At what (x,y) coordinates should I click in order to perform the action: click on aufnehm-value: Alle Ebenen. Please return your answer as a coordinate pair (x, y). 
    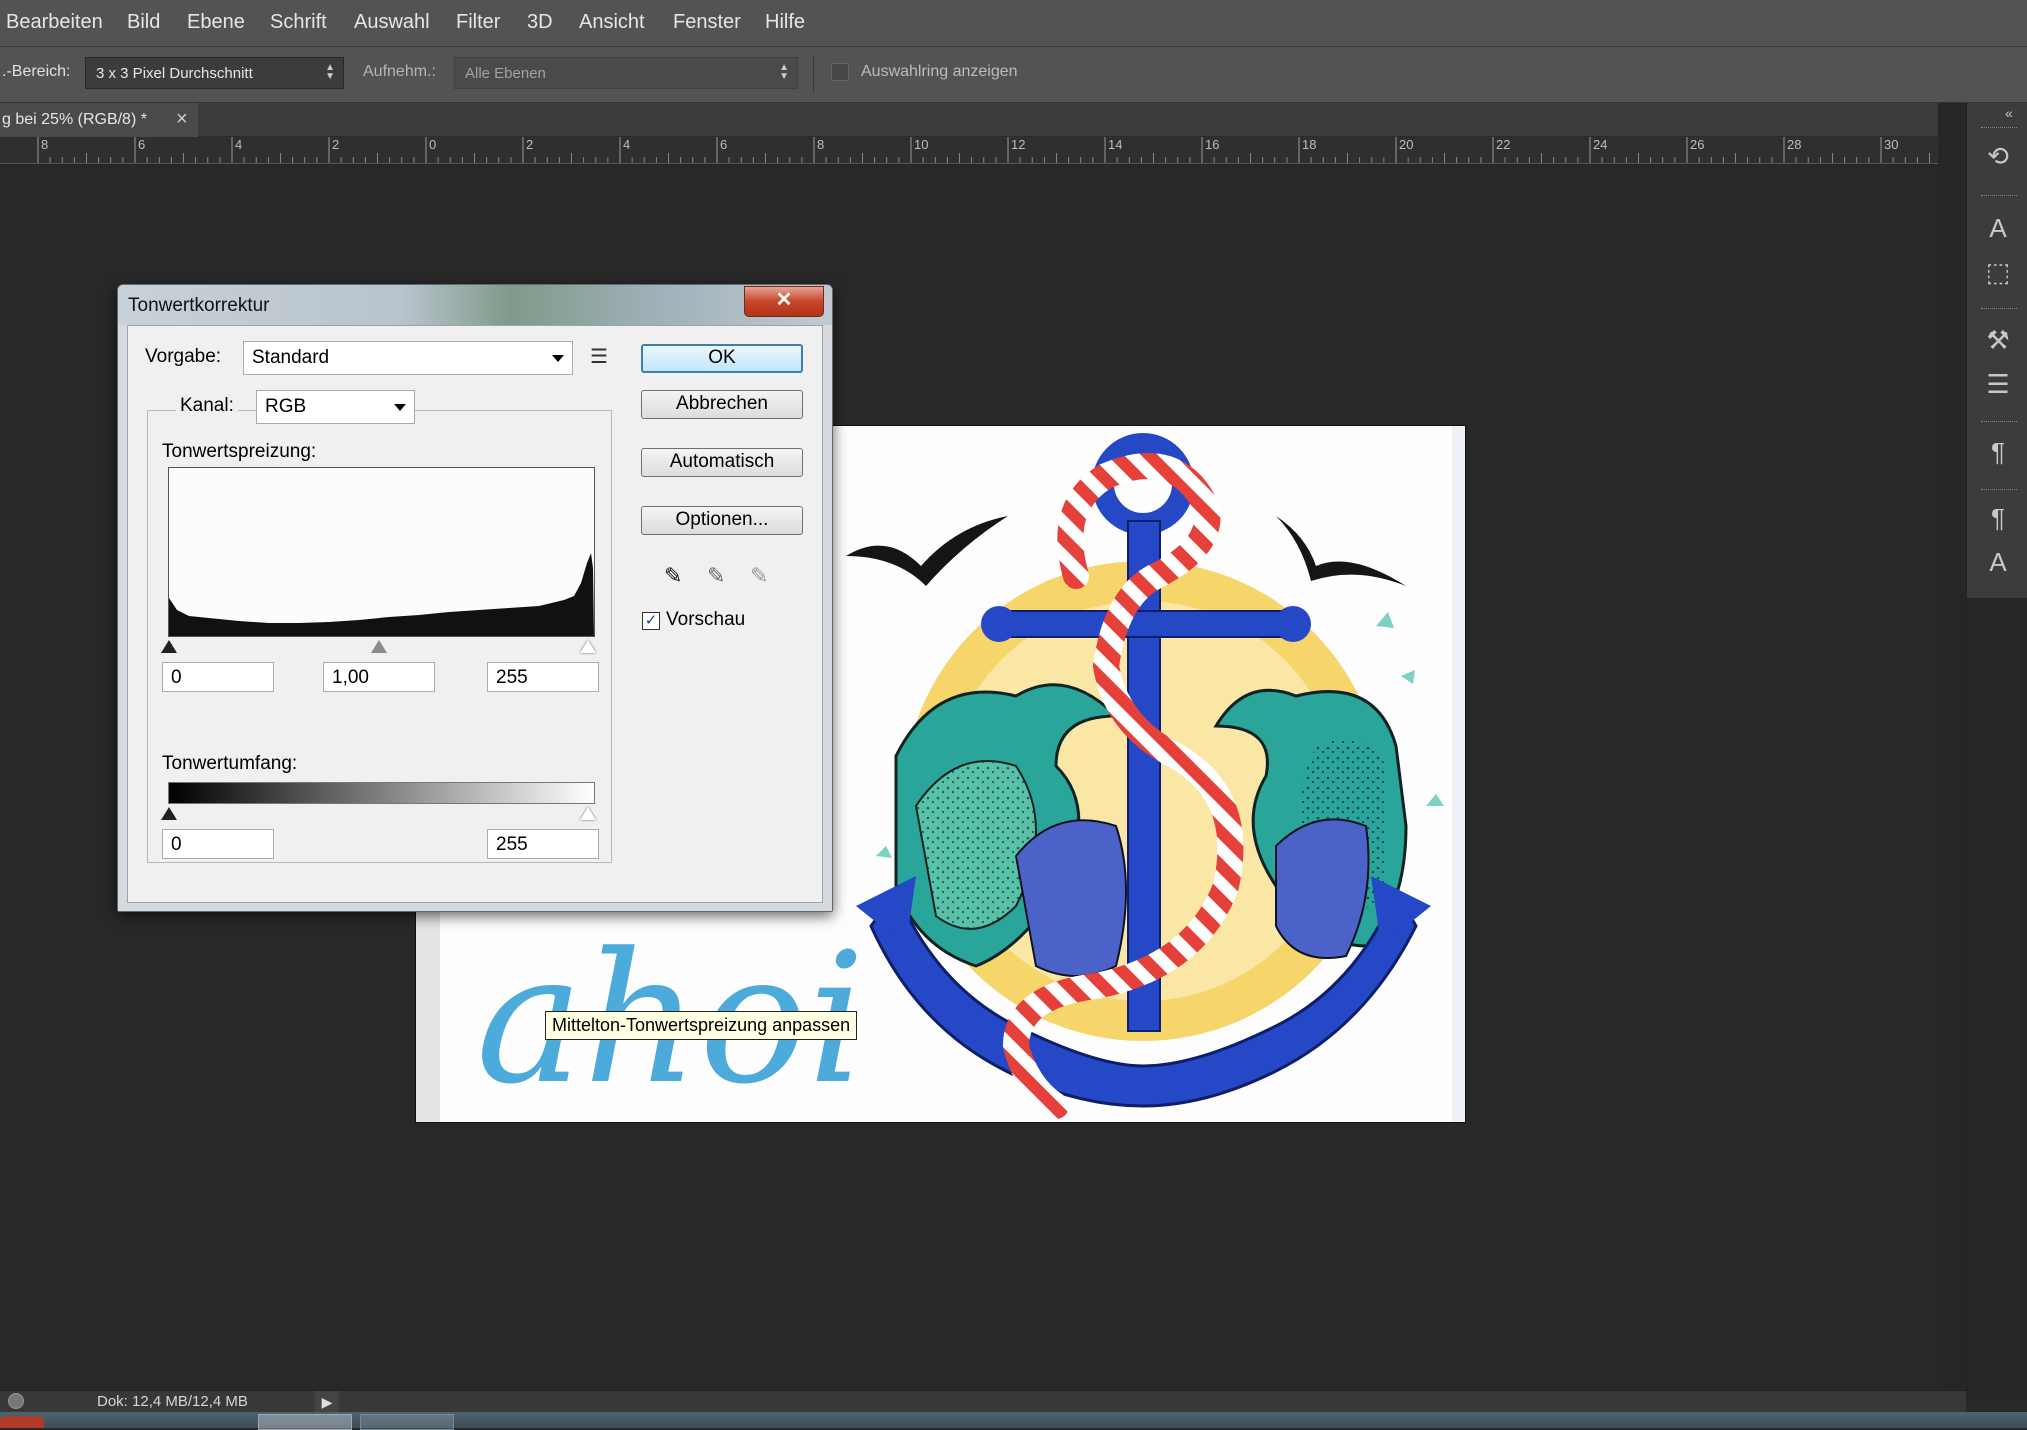
    Looking at the image, I should click on (505, 73).